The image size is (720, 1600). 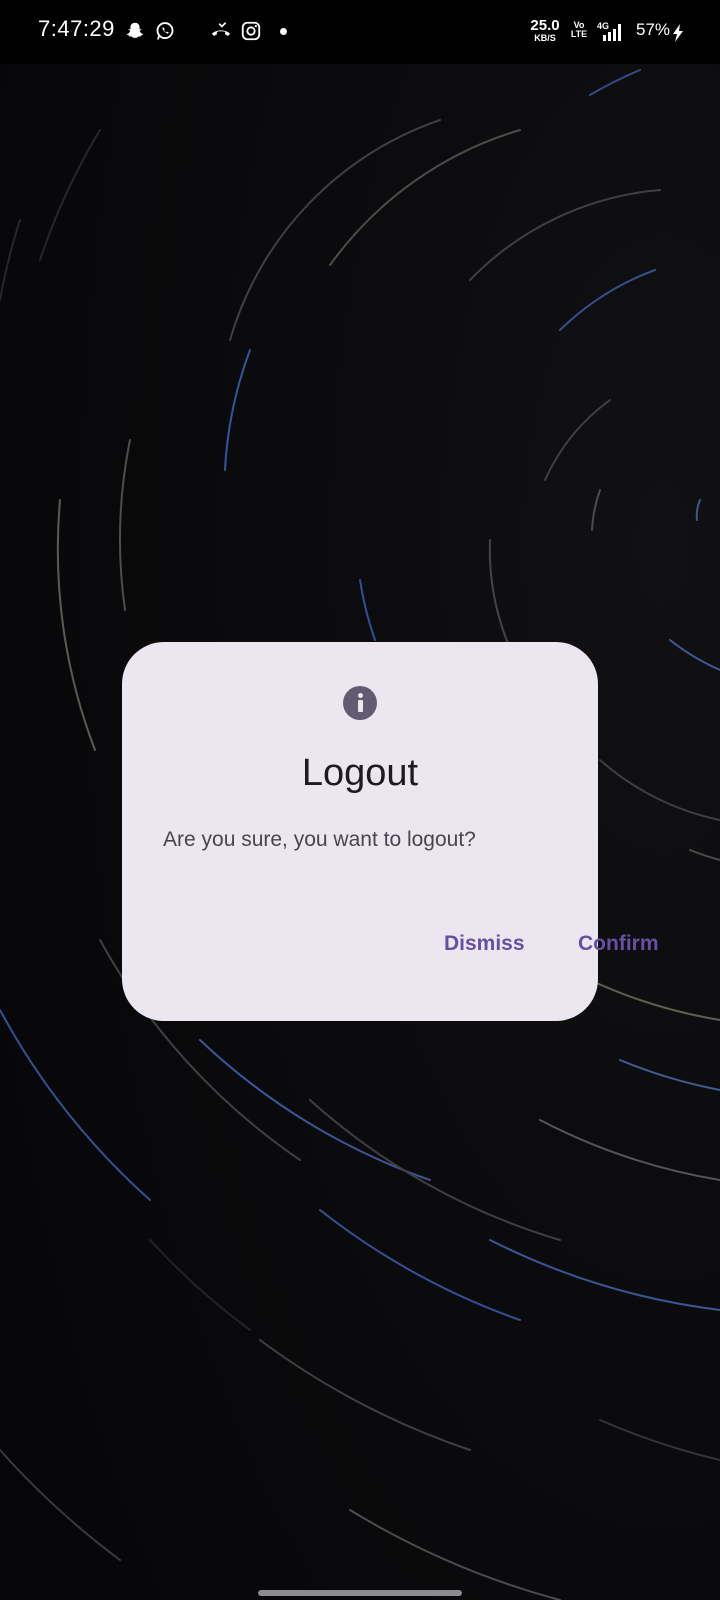 I want to click on signal-4g-icon: 4G, so click(x=609, y=31).